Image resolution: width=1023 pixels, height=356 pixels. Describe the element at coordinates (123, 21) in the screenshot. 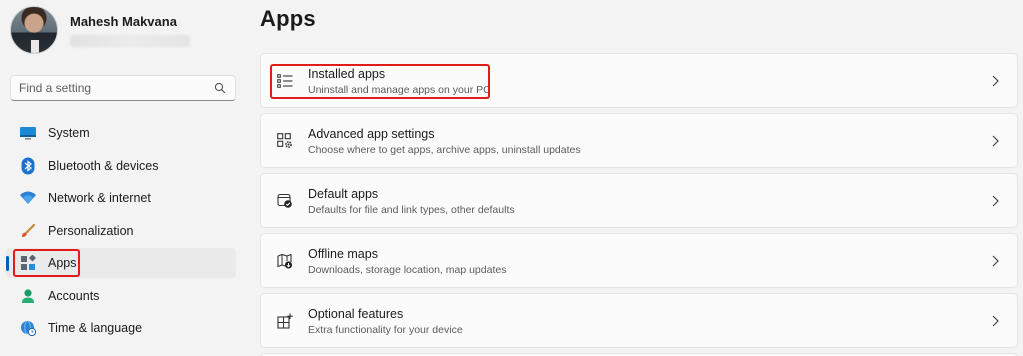

I see `profile-name: Mahesh Makvana` at that location.